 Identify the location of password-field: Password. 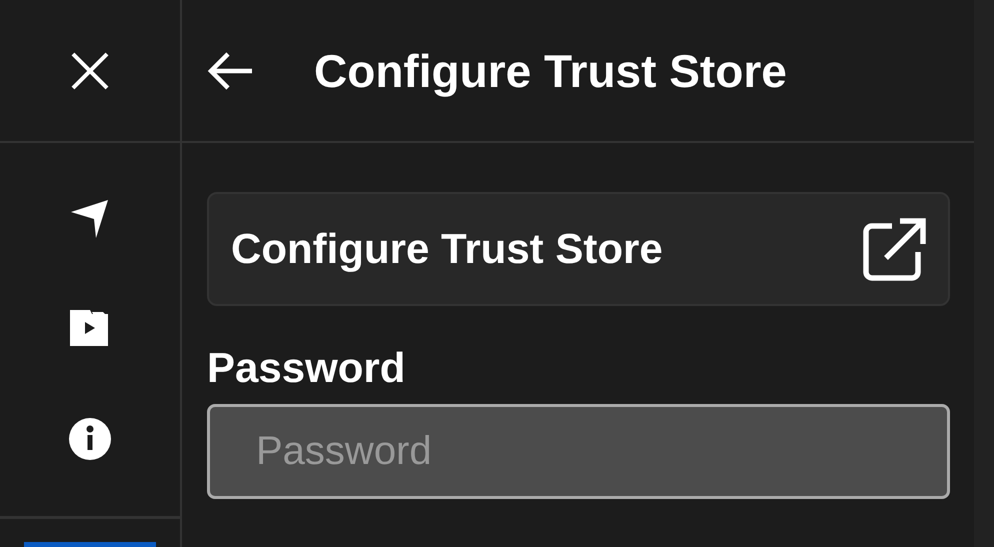
(578, 451).